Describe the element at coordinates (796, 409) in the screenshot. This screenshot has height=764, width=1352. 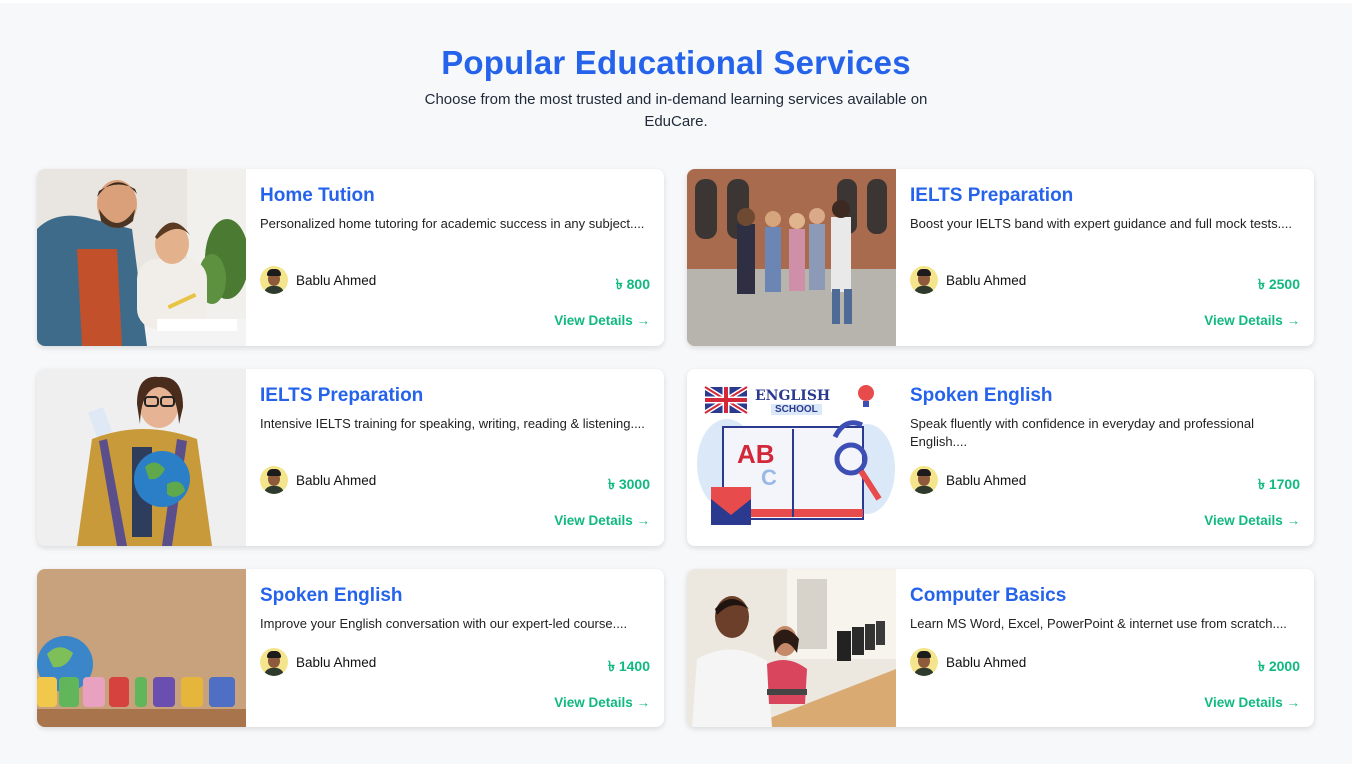
I see `illustration-brand-subtext: SCHOOL` at that location.